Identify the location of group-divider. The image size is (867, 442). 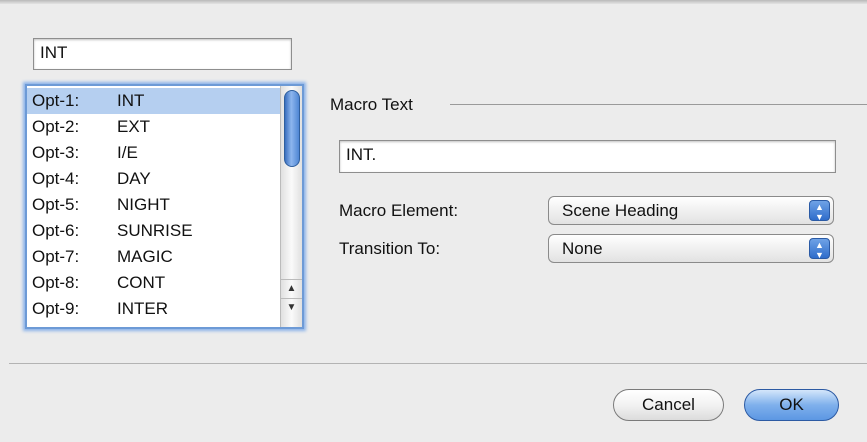
(658, 104).